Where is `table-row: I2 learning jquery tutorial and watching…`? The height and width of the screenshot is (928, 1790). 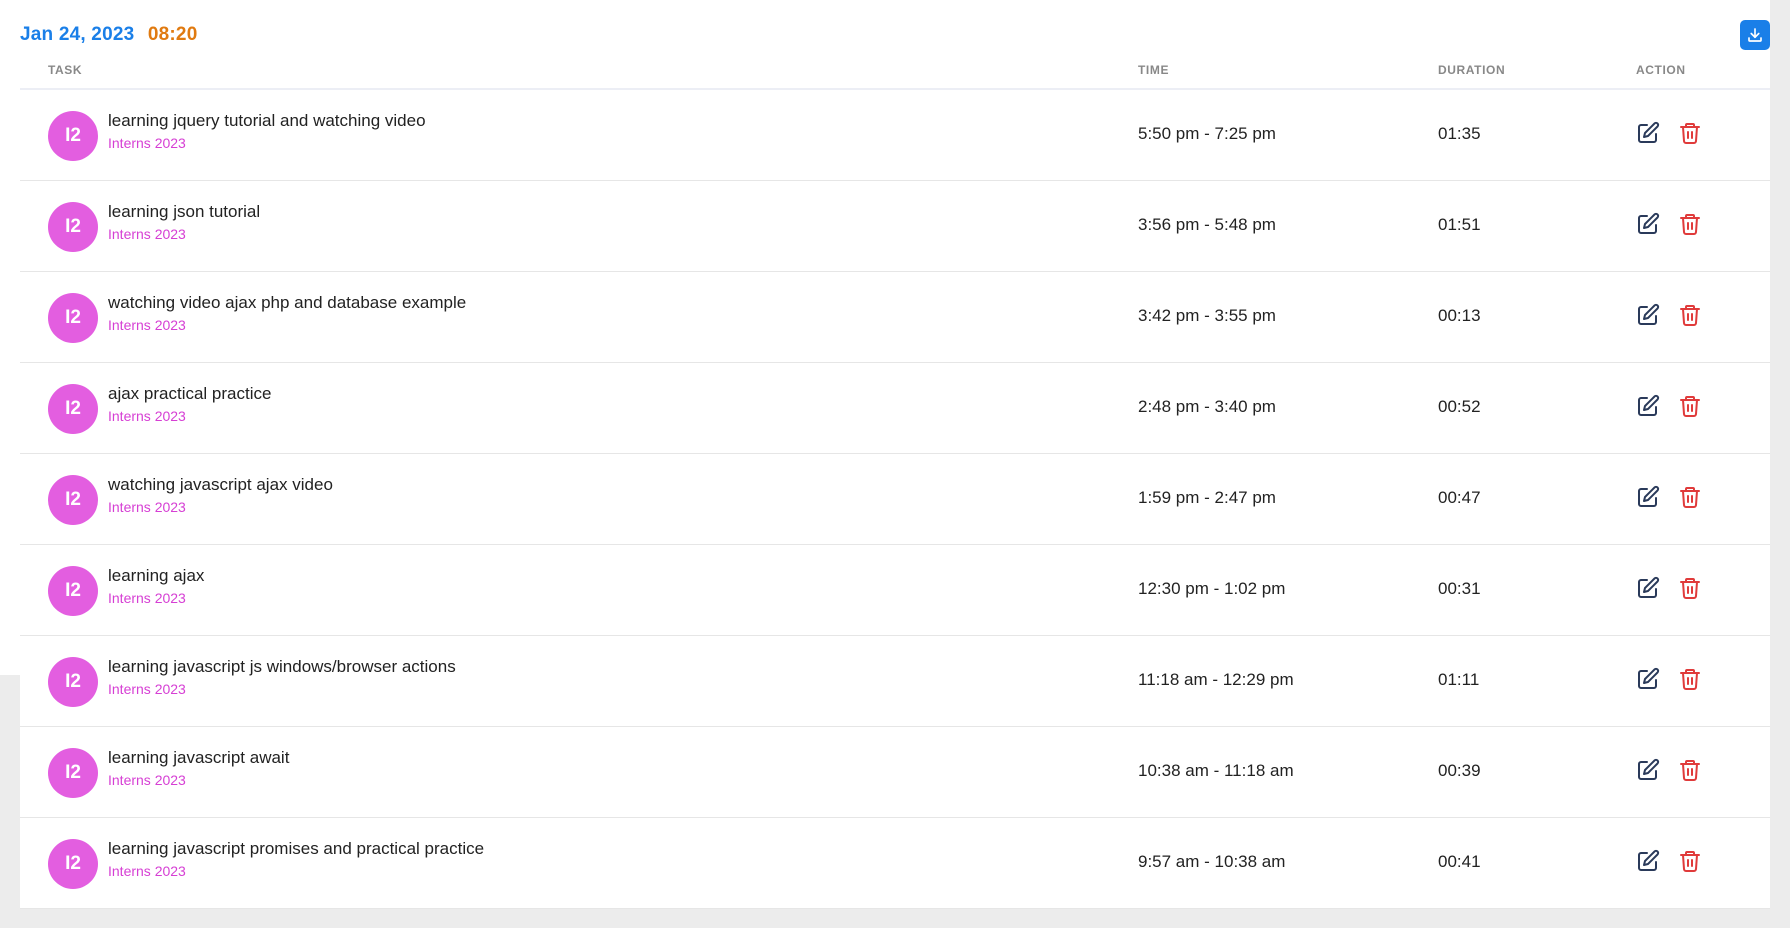 table-row: I2 learning jquery tutorial and watching… is located at coordinates (895, 135).